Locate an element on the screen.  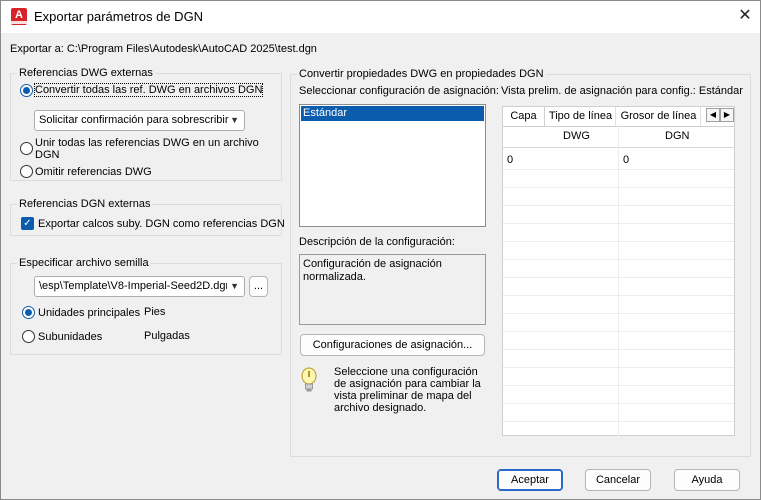
lightbulb-icon is located at coordinates (309, 379).